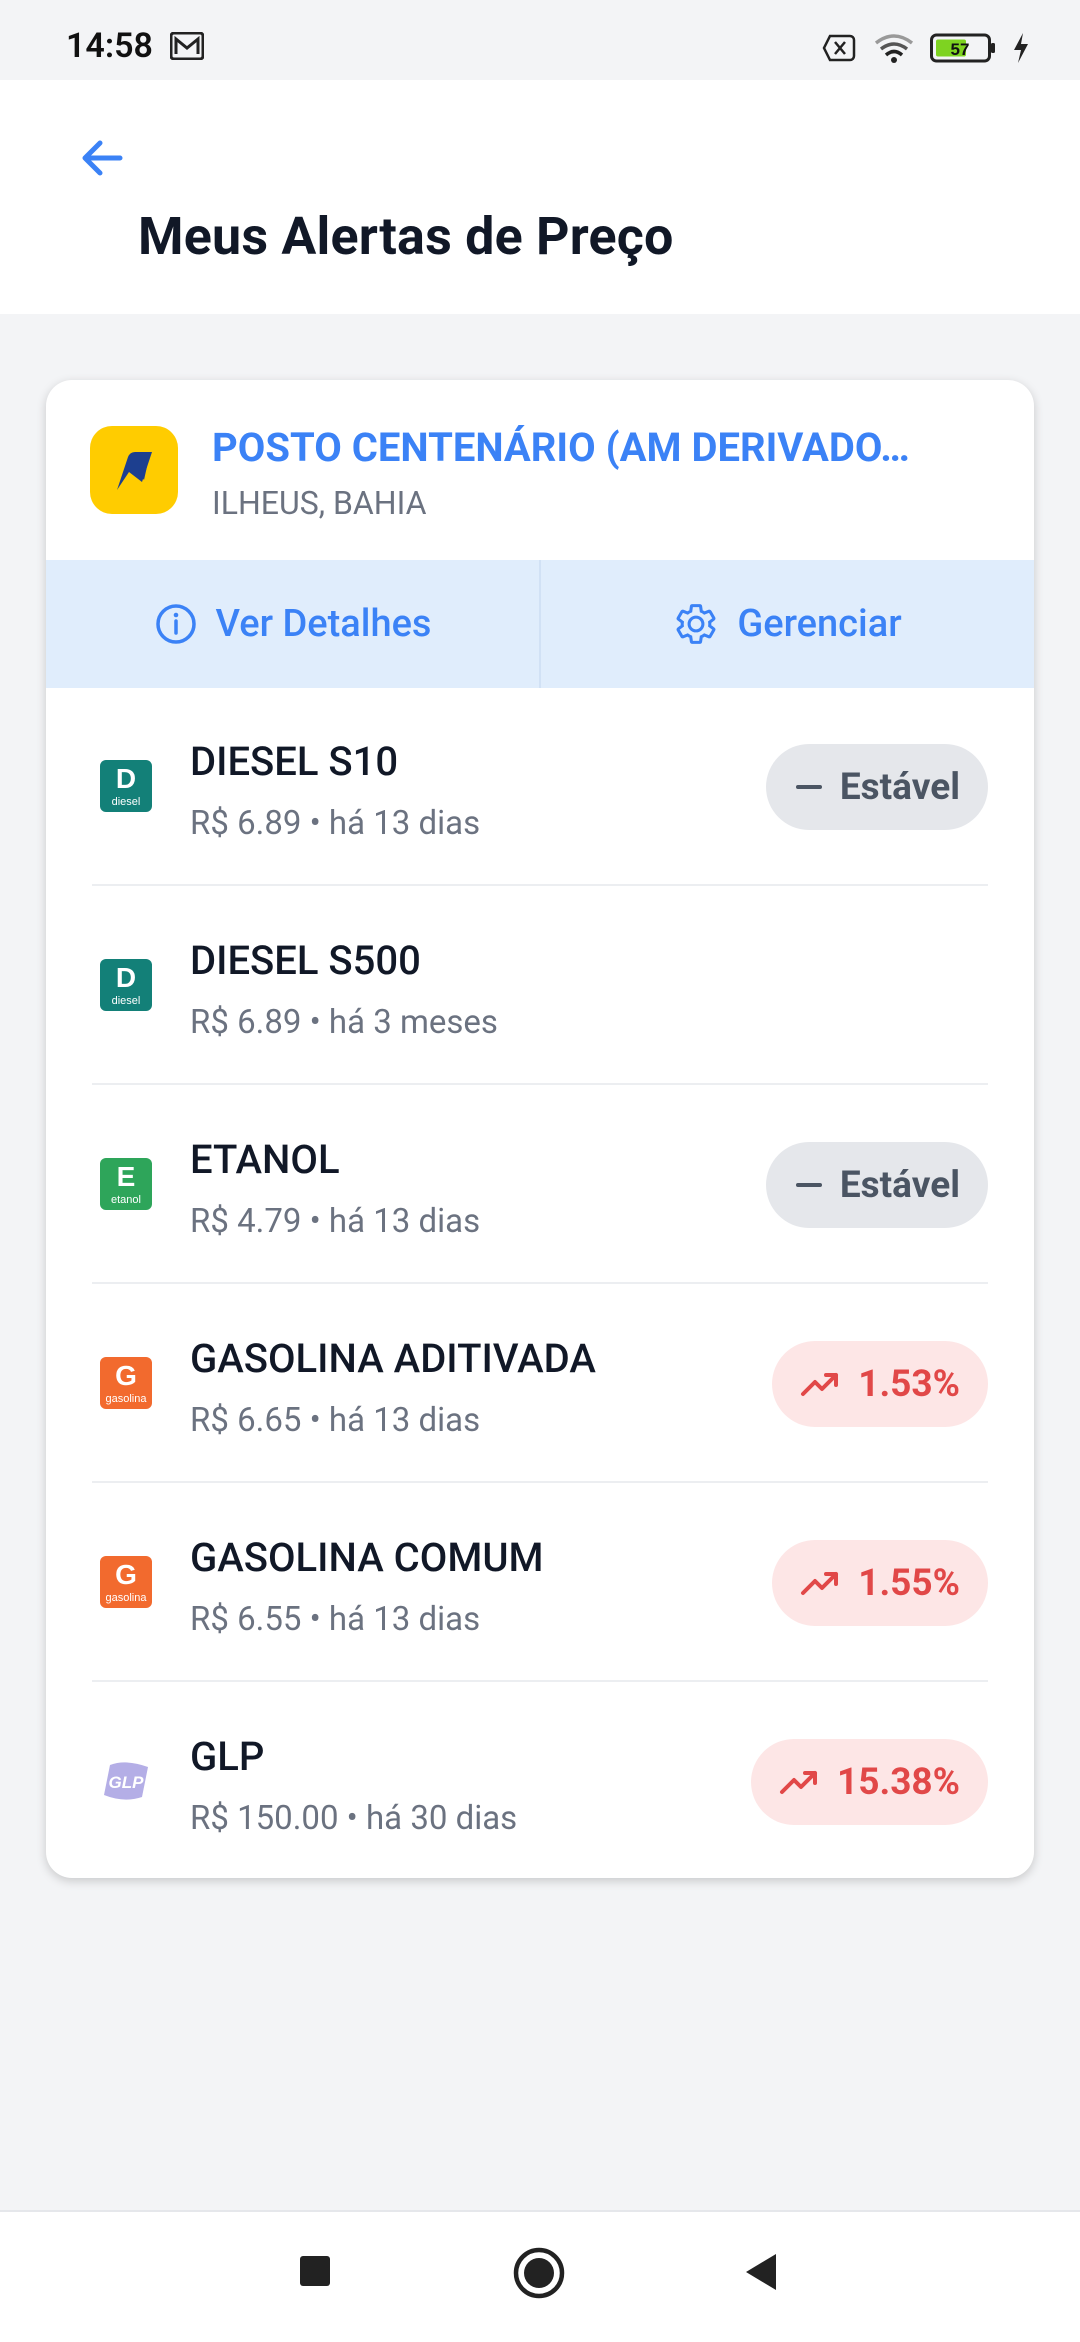 The height and width of the screenshot is (2342, 1080). I want to click on info-icon, so click(175, 624).